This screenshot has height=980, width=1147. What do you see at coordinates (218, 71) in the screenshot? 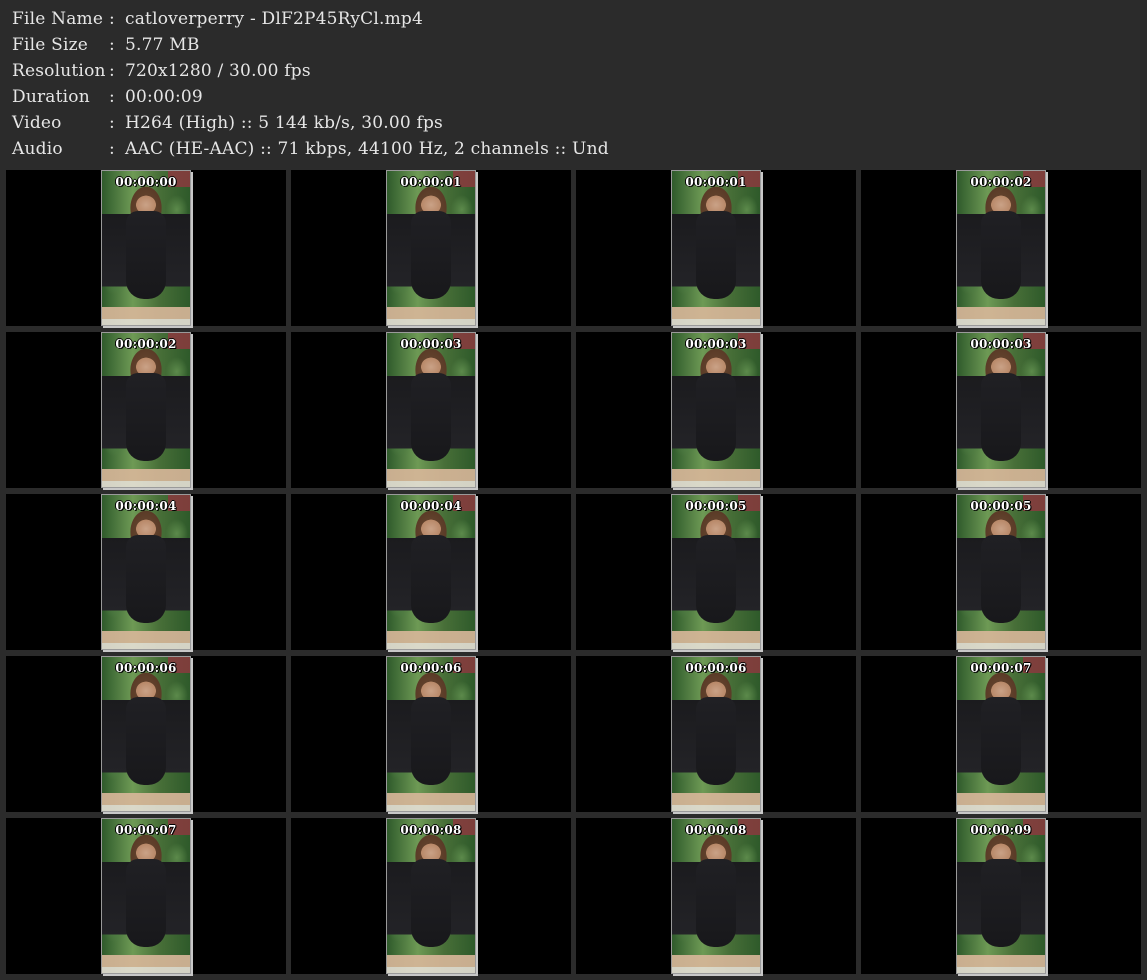
I see `meta-value: 720x1280 / 30.00 fps` at bounding box center [218, 71].